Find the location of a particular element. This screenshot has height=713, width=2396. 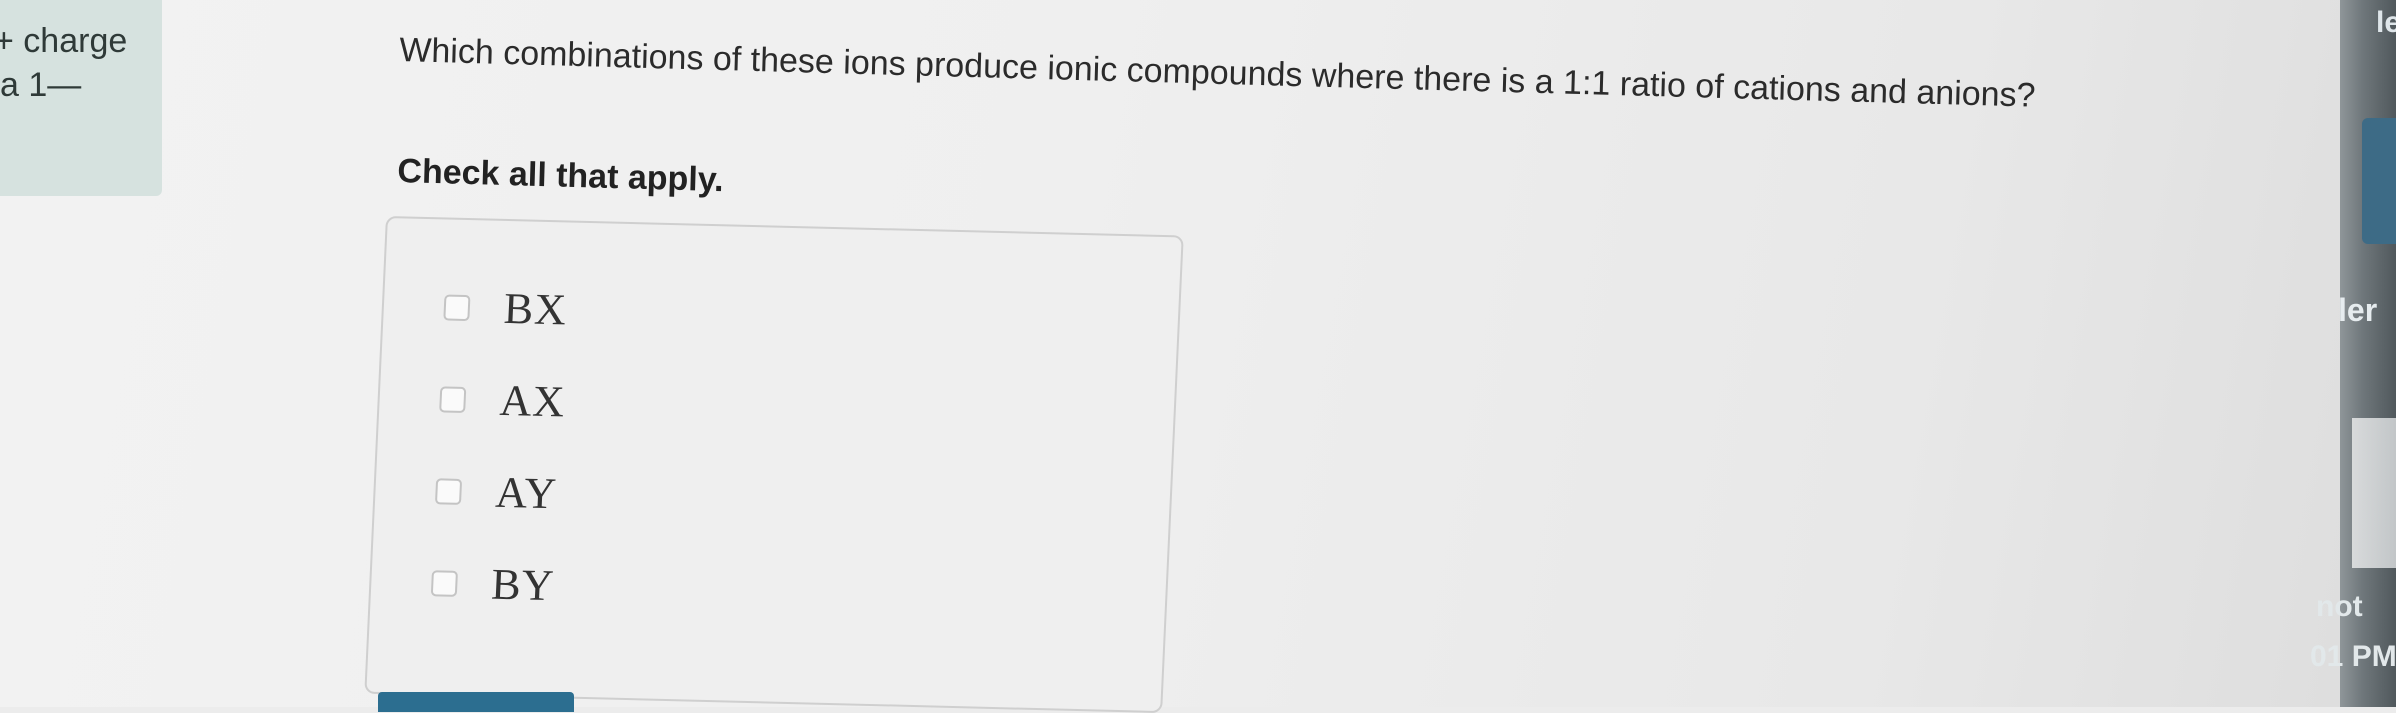

hint-line-charge: + charge is located at coordinates (64, 41).